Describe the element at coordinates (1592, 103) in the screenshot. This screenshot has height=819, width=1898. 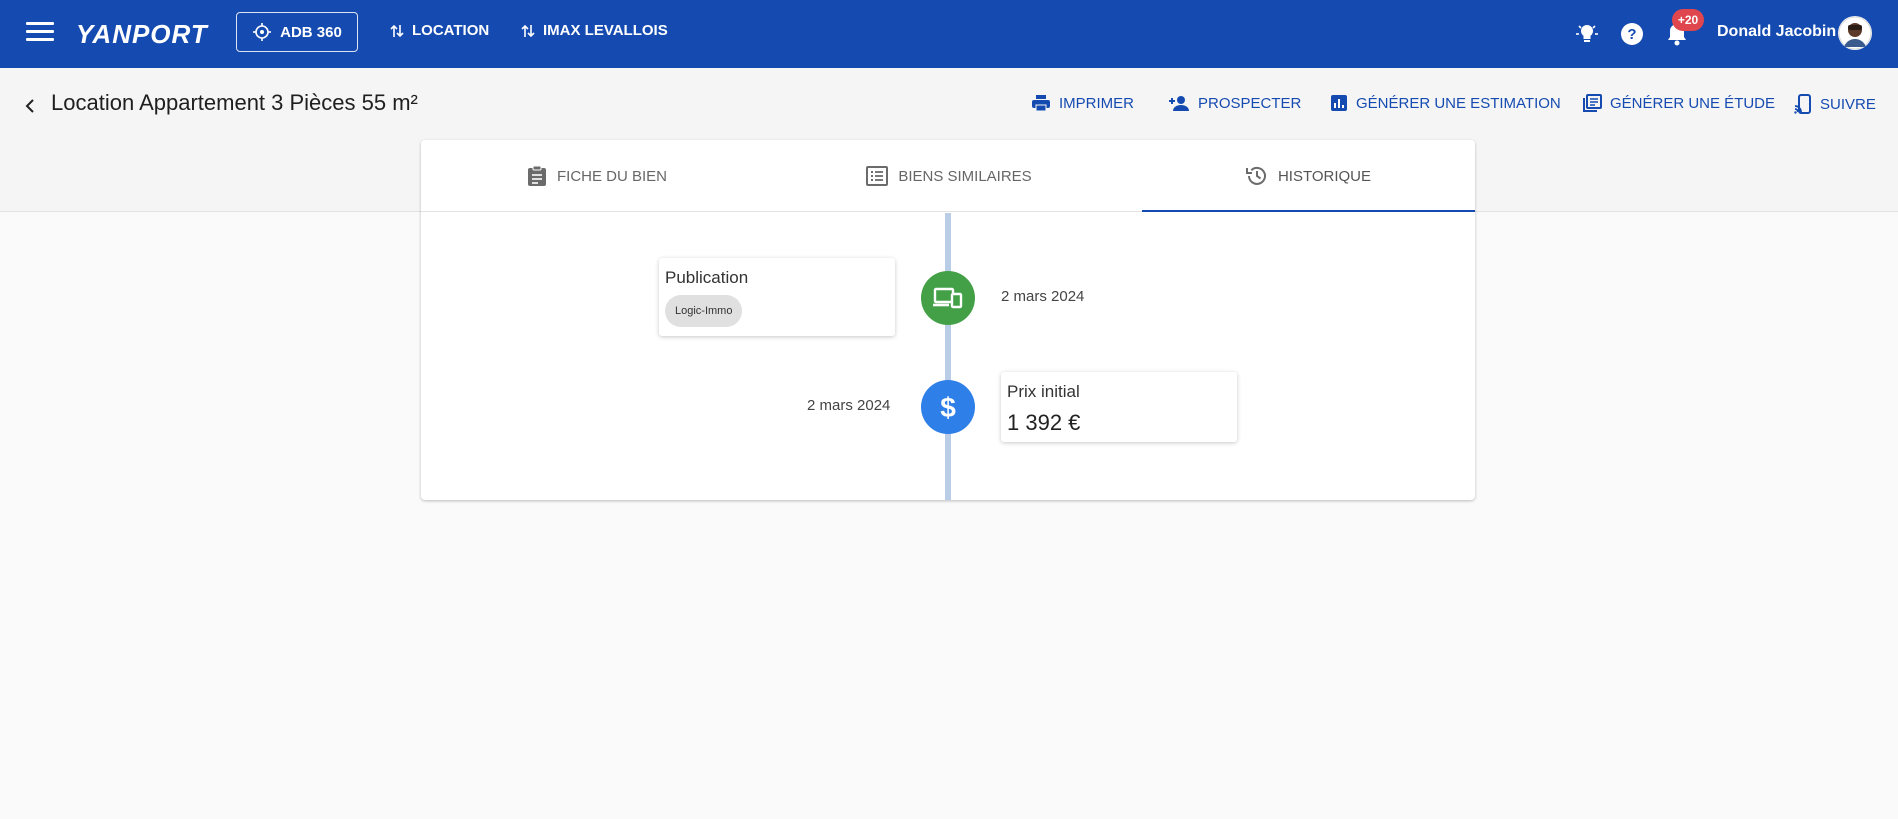
I see `library-books-icon` at that location.